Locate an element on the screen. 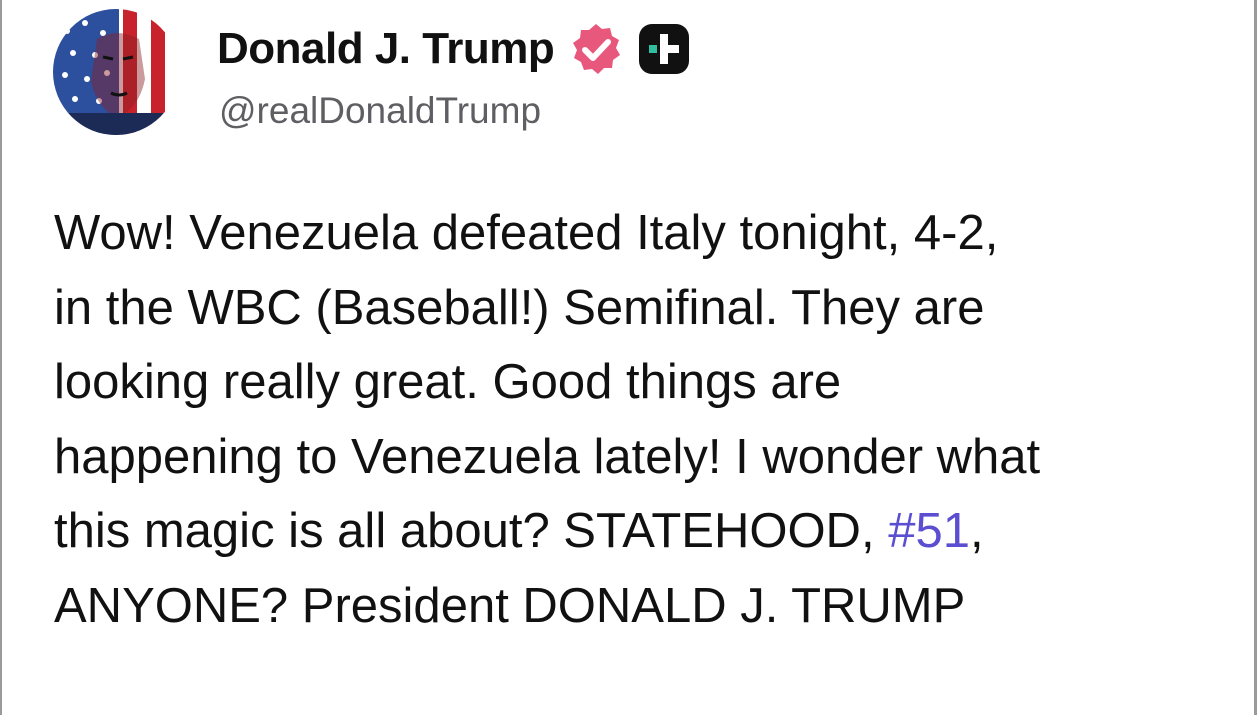 This screenshot has height=715, width=1260. avatar is located at coordinates (116, 72).